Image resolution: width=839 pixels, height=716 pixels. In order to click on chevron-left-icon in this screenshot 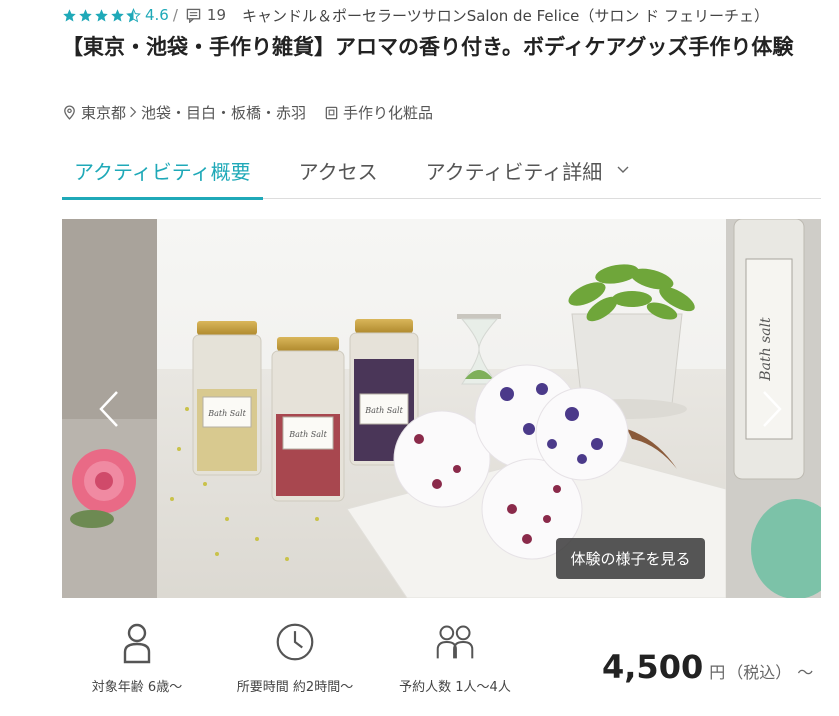, I will do `click(108, 409)`.